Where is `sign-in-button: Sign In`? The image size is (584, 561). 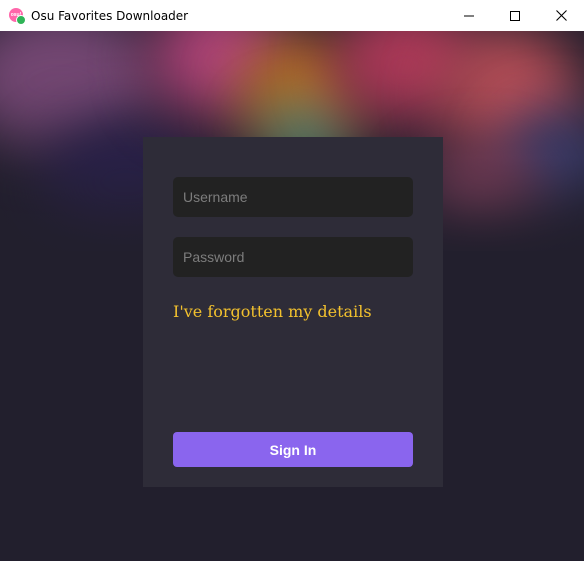 sign-in-button: Sign In is located at coordinates (293, 449).